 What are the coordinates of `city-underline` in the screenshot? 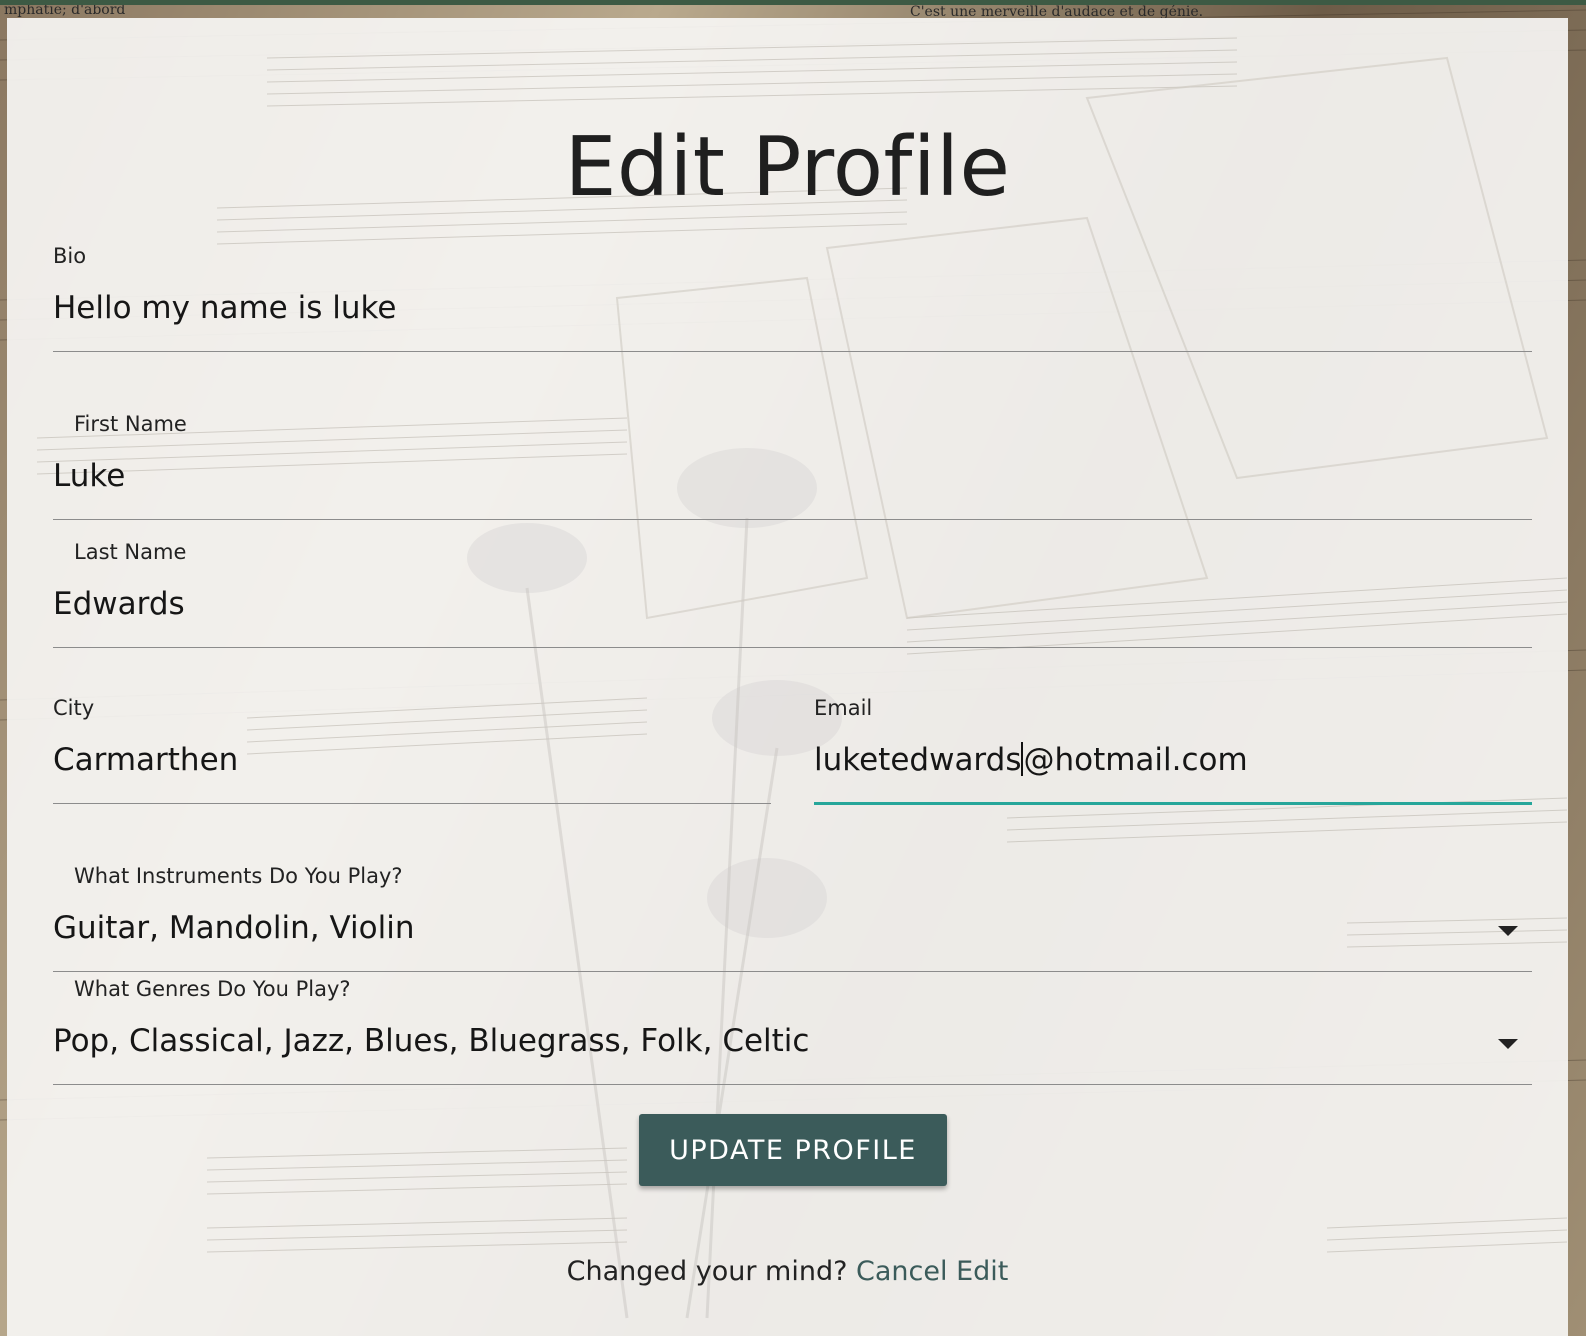 It's located at (412, 803).